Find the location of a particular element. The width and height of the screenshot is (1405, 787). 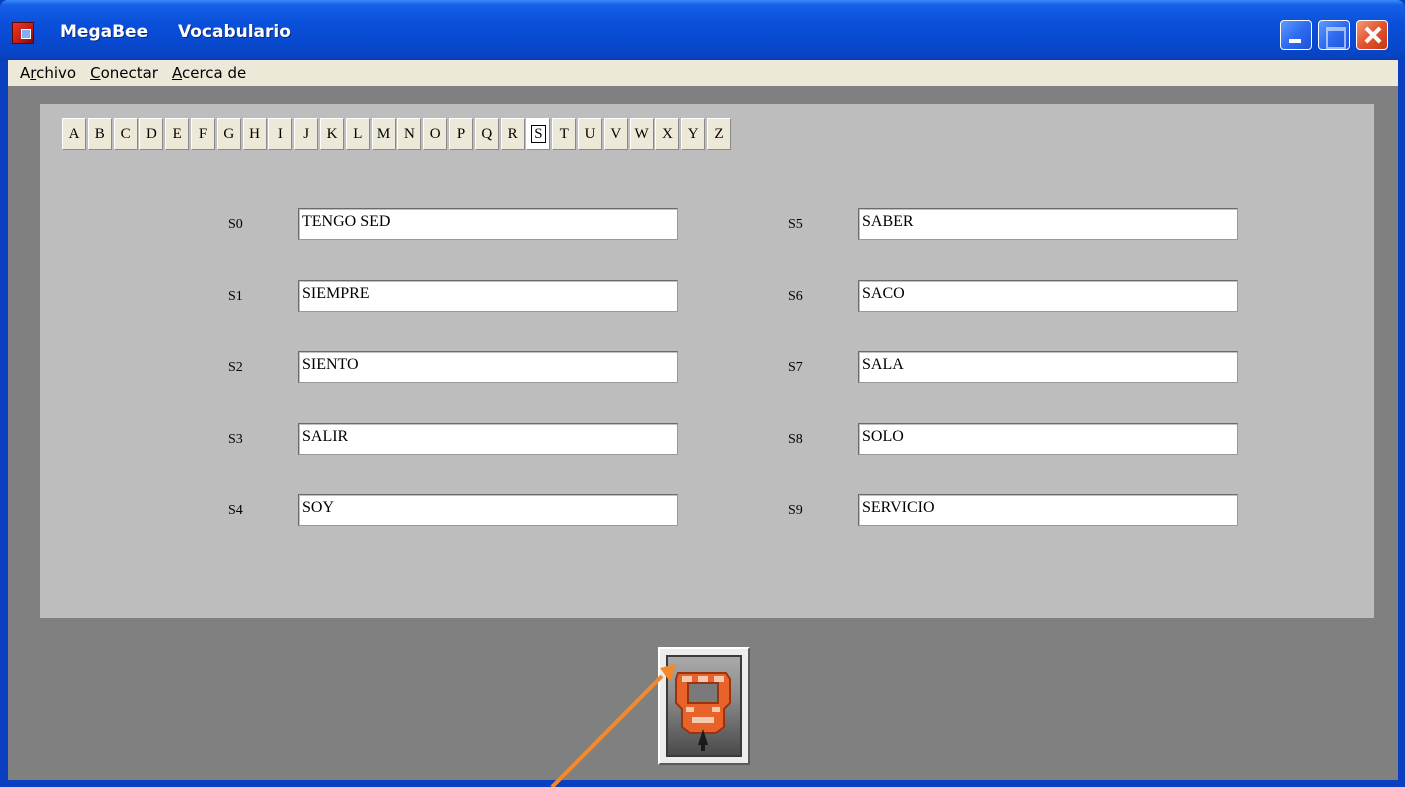

vocab-input-s9: SERVICIO is located at coordinates (1048, 510).